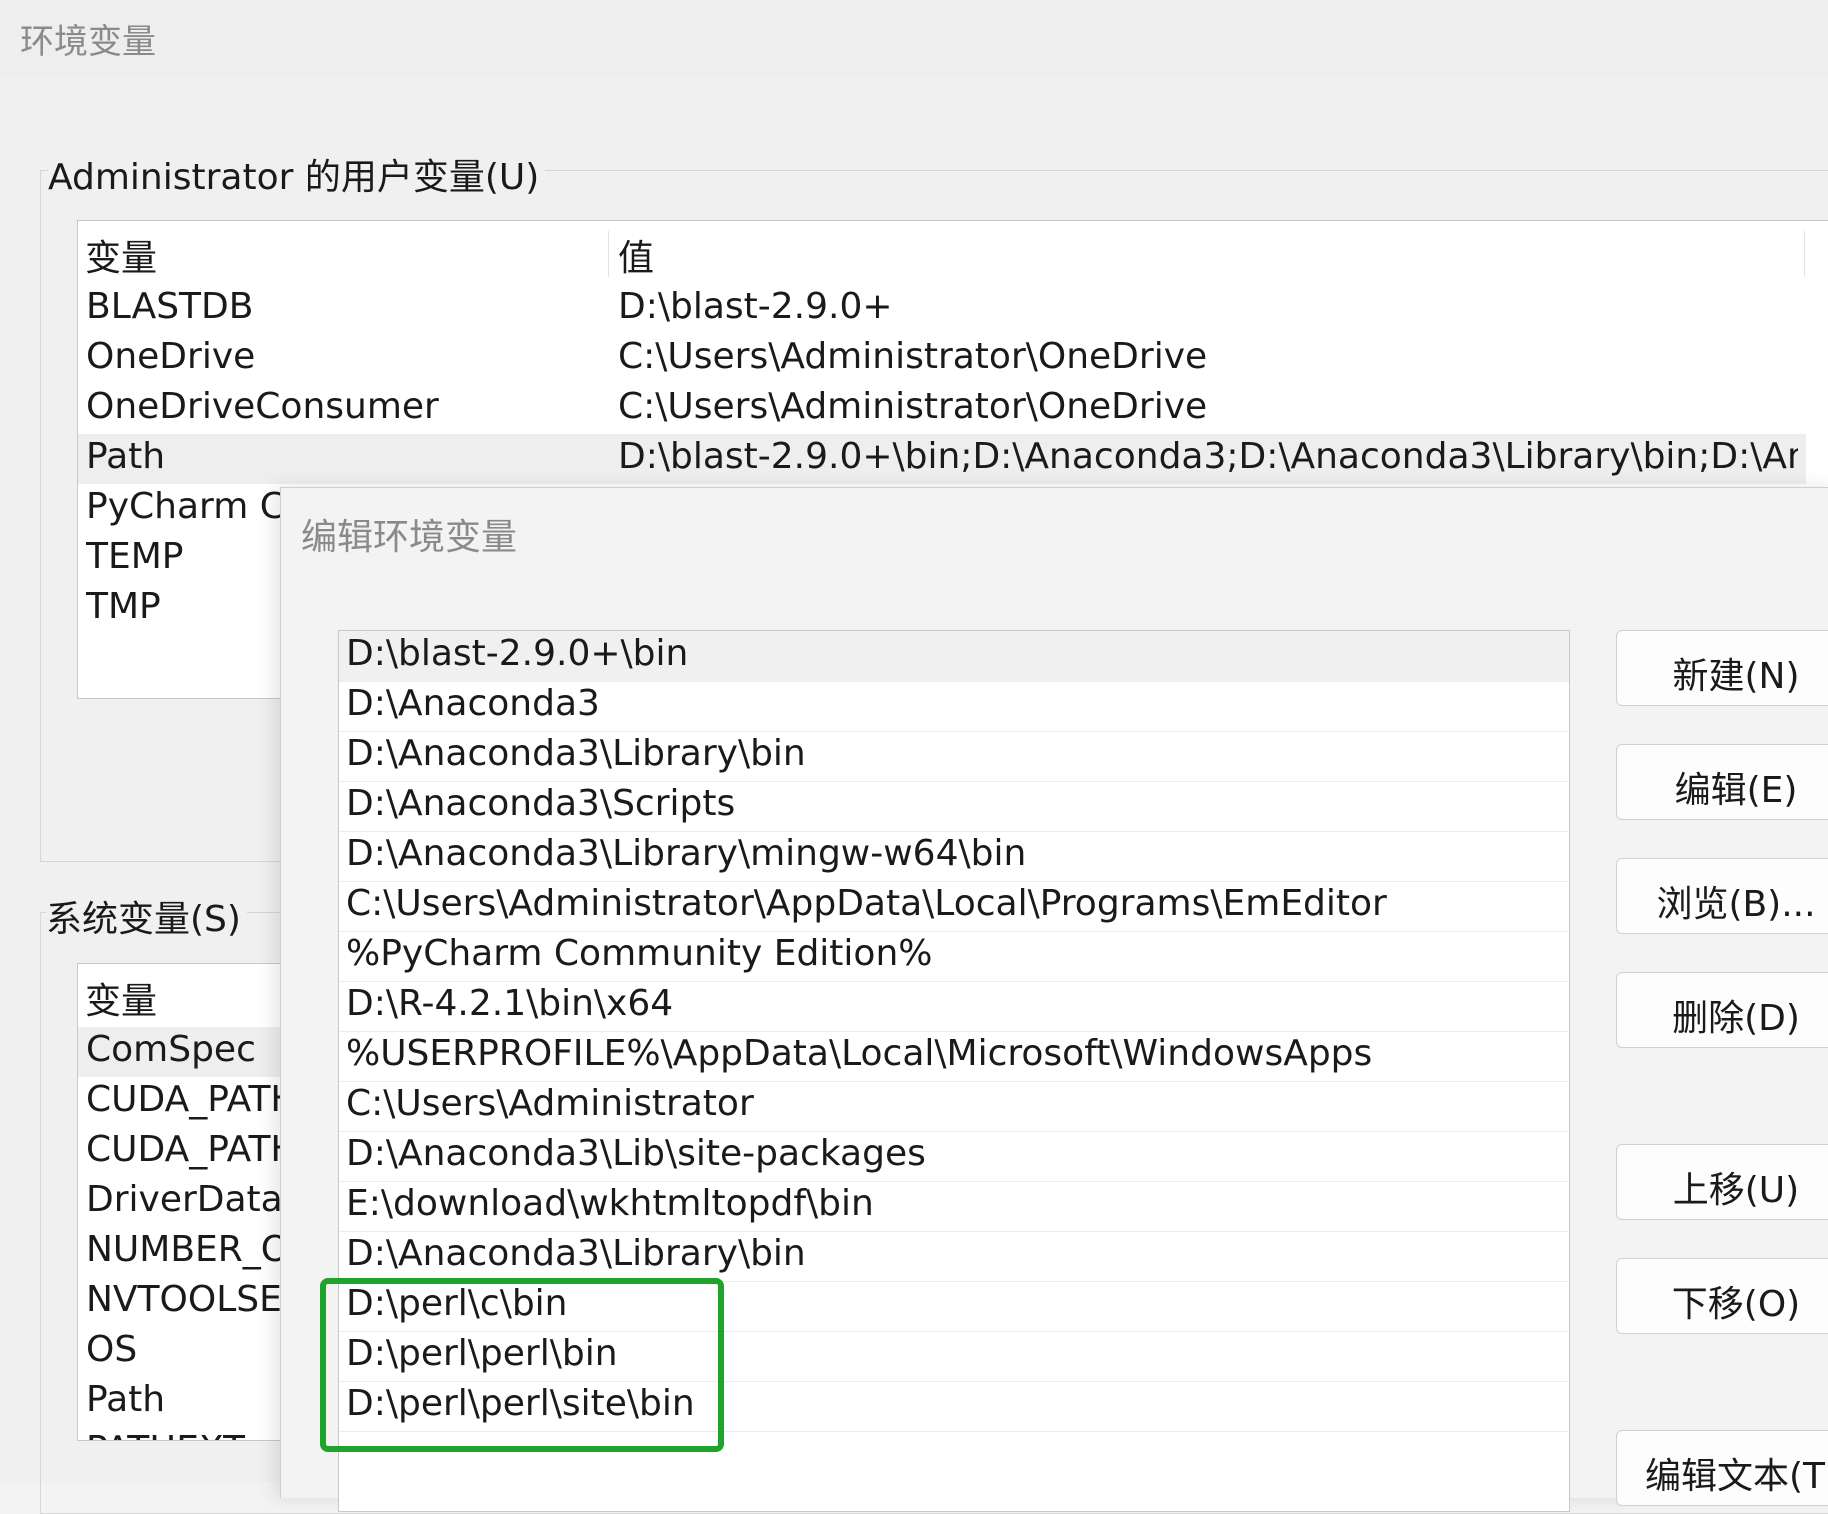  What do you see at coordinates (954, 1006) in the screenshot?
I see `path-entry: D:\R-4.2.1\bin\x64` at bounding box center [954, 1006].